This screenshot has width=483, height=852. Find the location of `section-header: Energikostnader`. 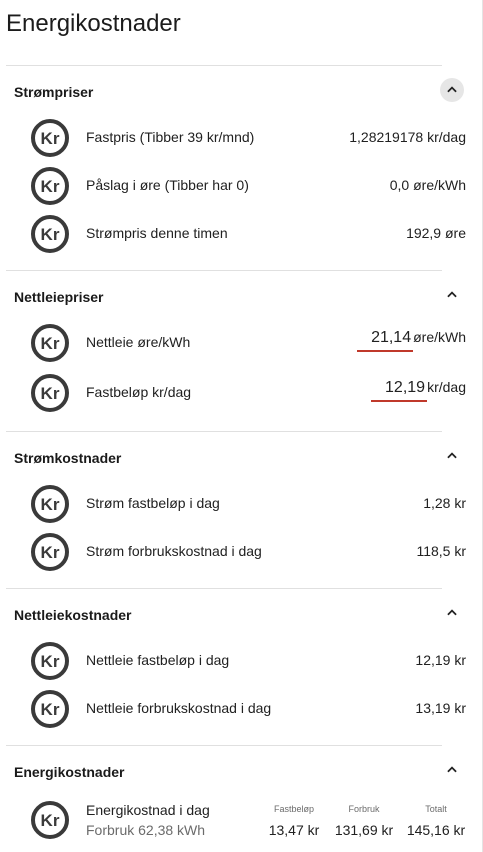

section-header: Energikostnader is located at coordinates (238, 772).